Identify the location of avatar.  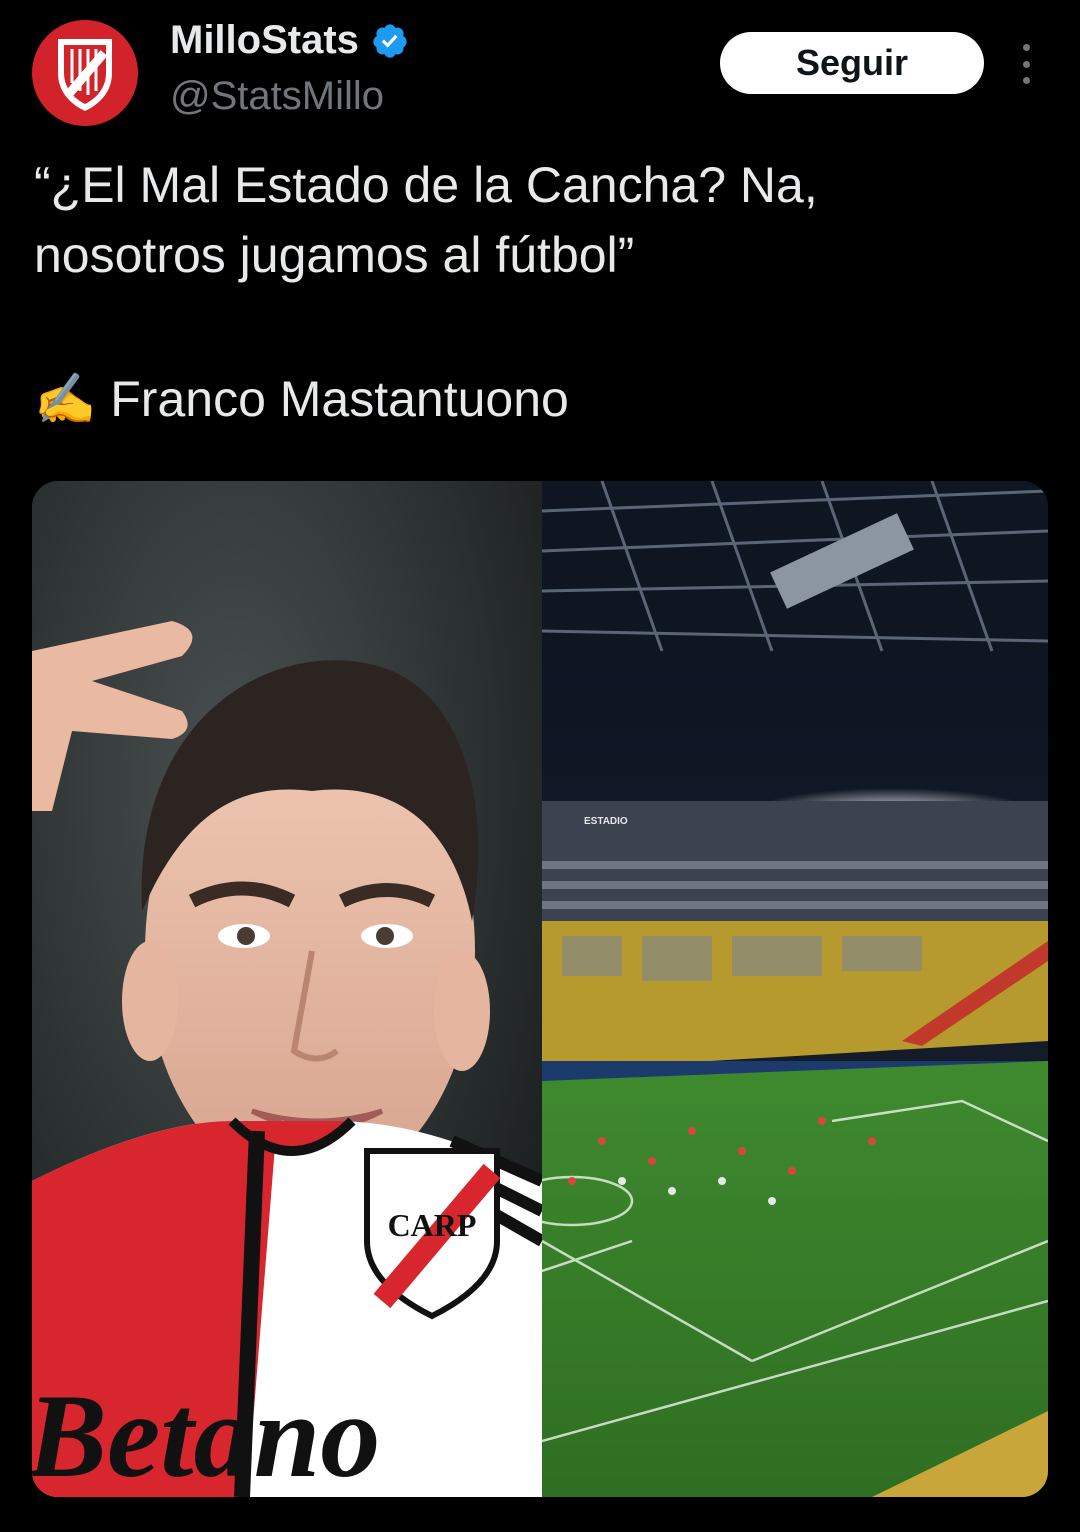
(85, 73).